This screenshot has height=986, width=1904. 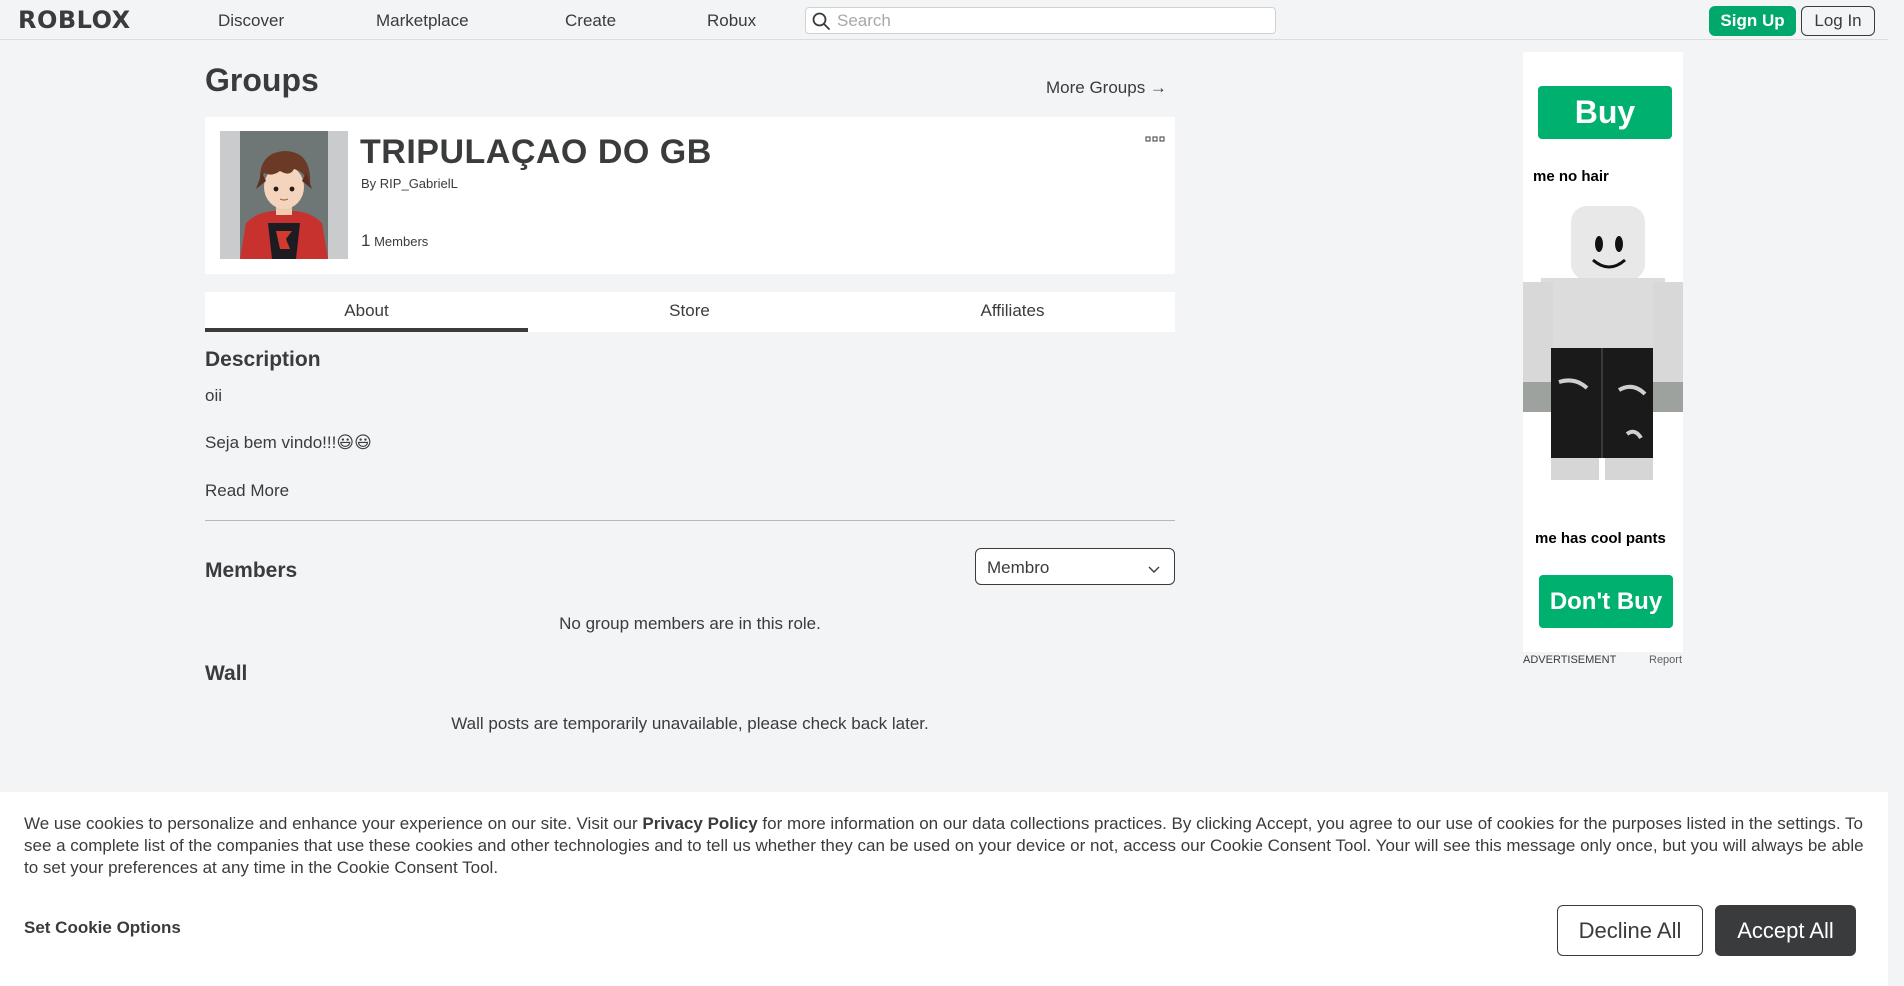 I want to click on group-tabs: About Store Affiliates, so click(x=690, y=312).